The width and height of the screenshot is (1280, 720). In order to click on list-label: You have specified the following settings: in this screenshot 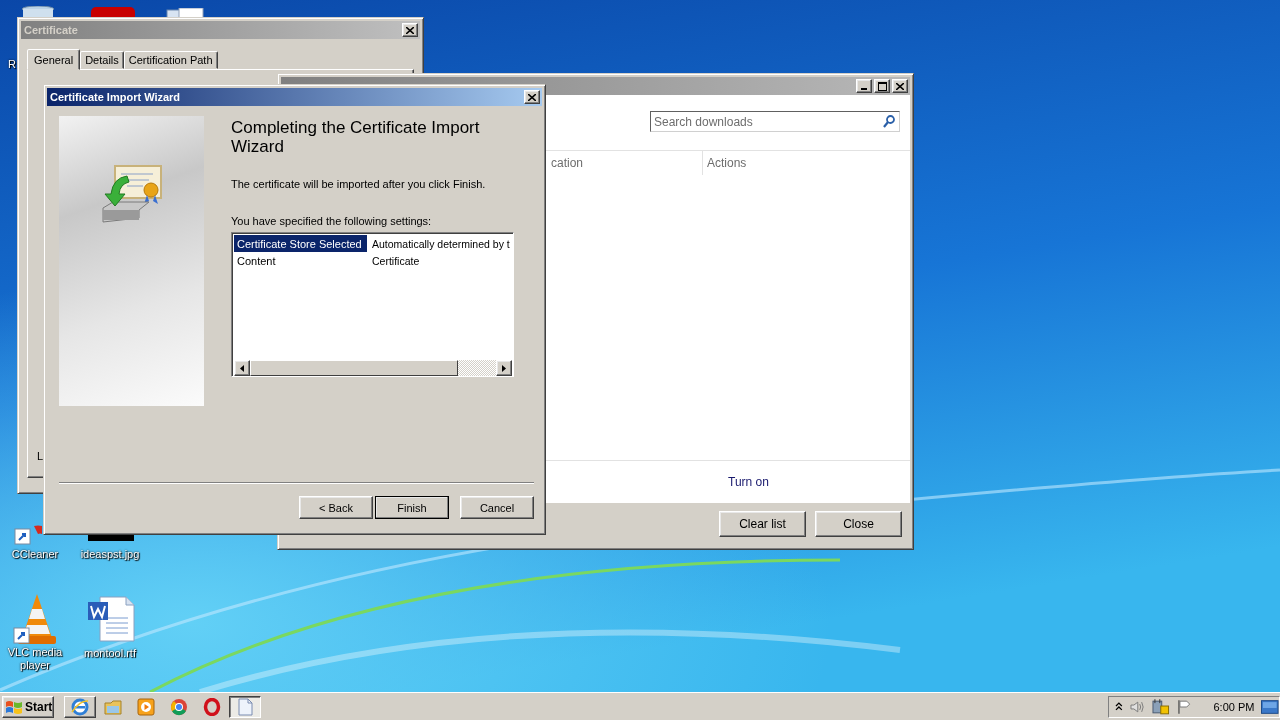, I will do `click(332, 221)`.